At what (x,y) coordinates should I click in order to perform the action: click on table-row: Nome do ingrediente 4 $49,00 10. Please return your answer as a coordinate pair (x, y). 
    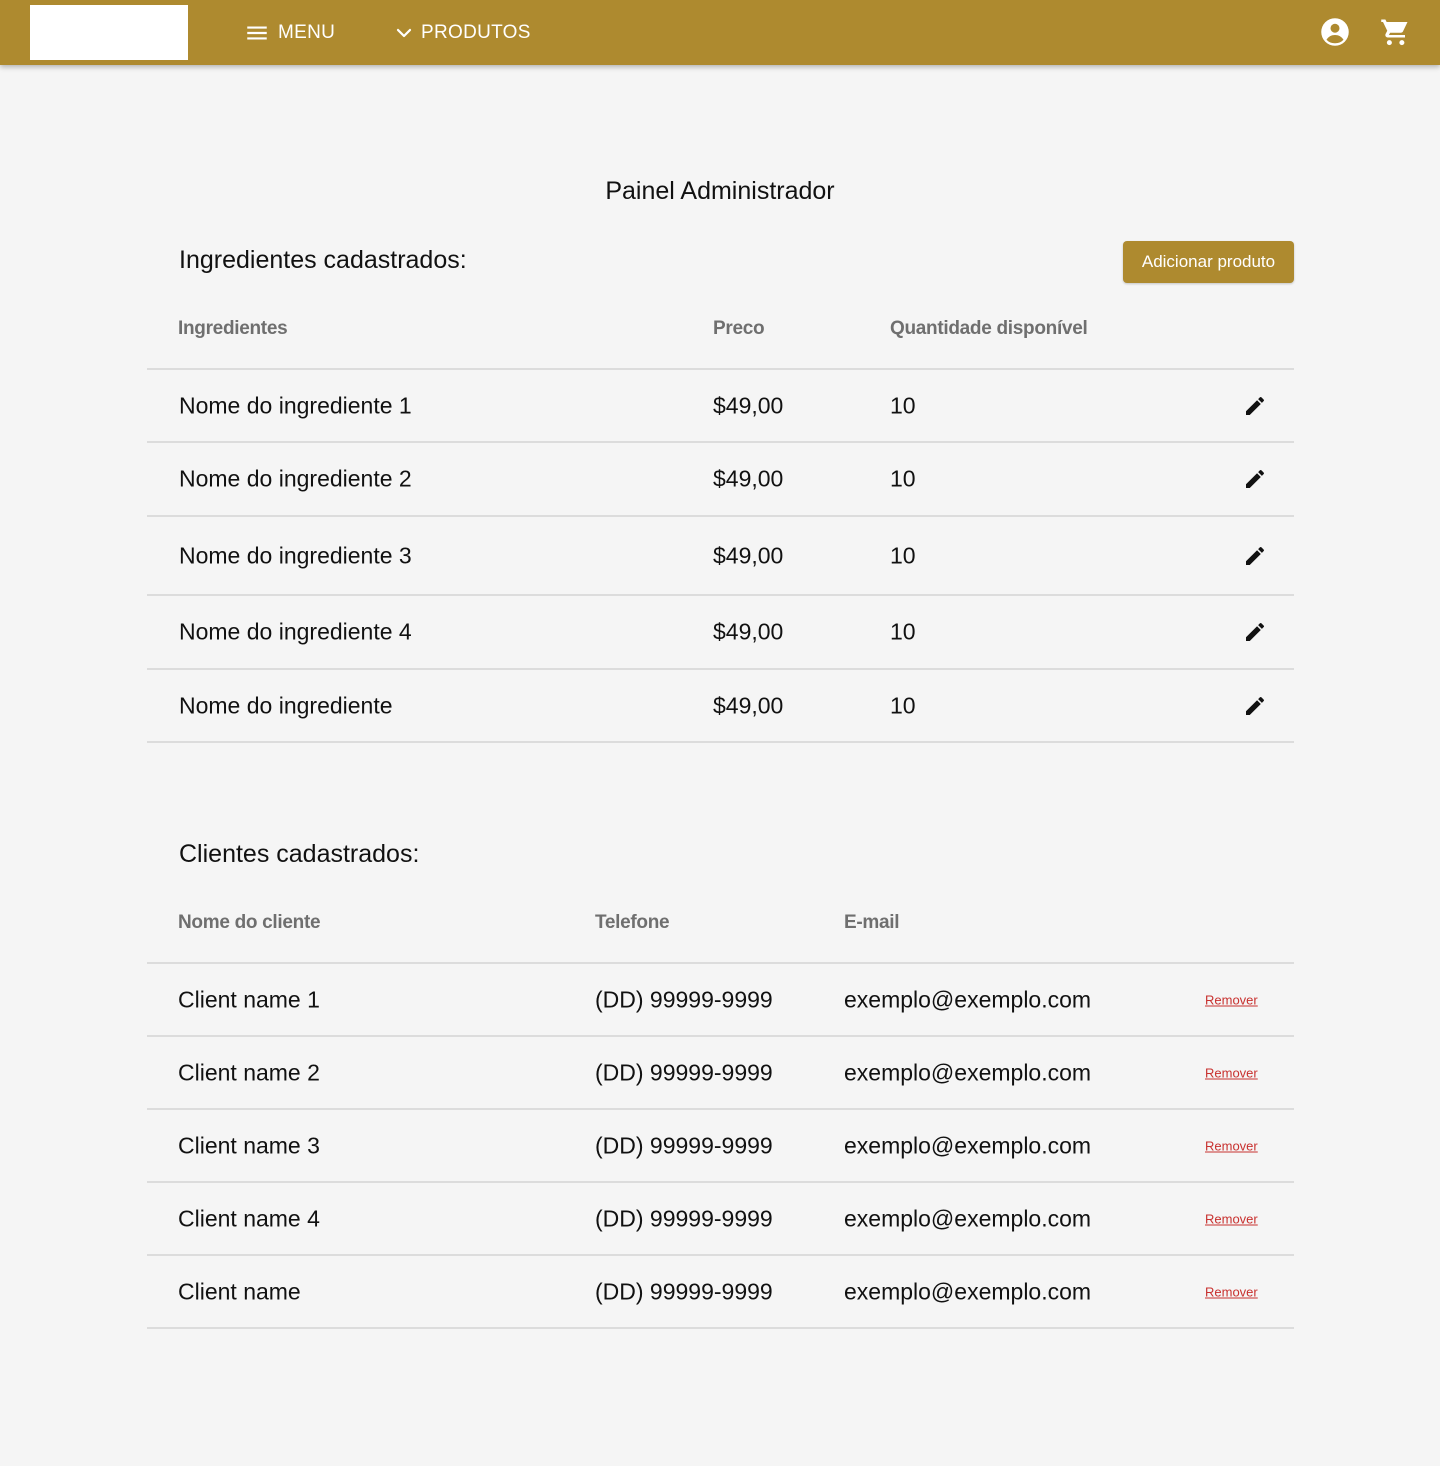
    Looking at the image, I should click on (720, 631).